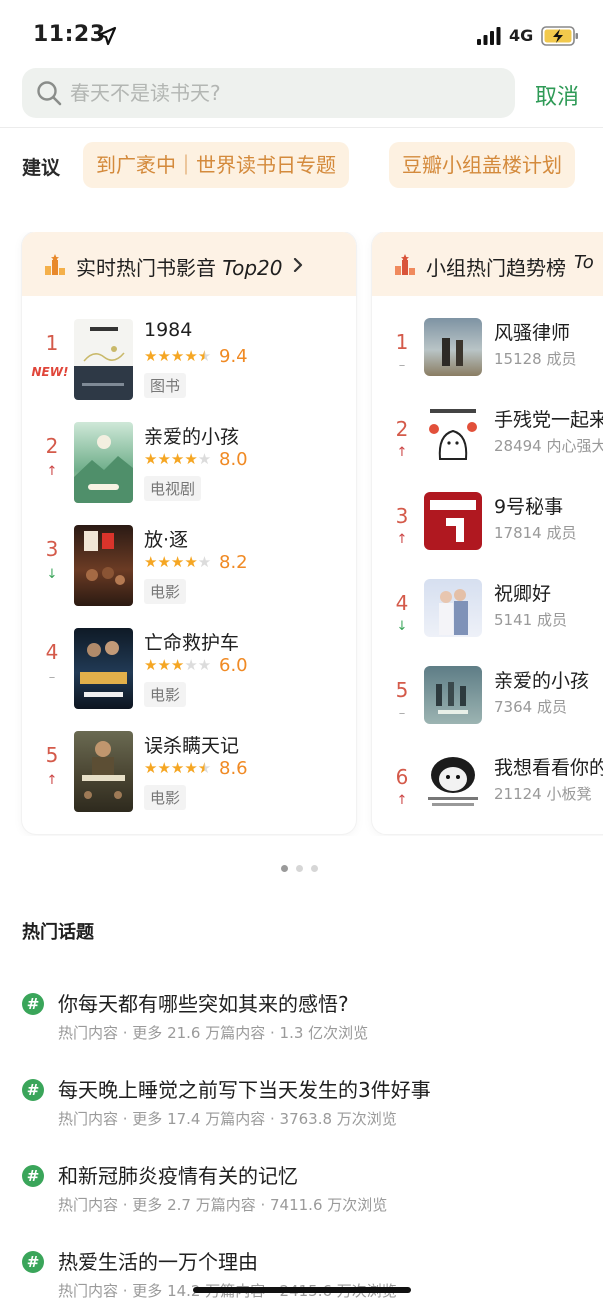 The image size is (603, 1304). Describe the element at coordinates (192, 746) in the screenshot. I see `item-title: 误杀瞒天记` at that location.